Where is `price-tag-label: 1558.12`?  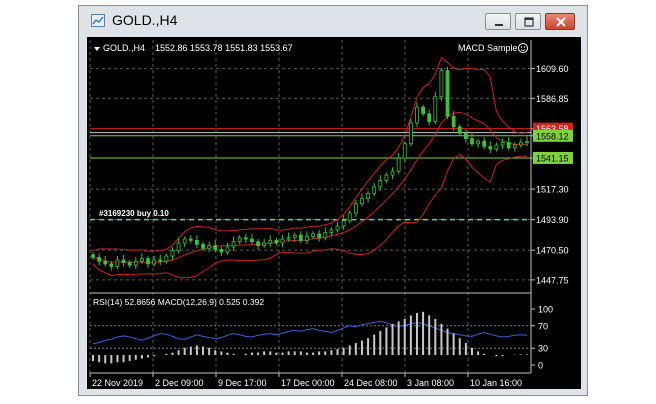
price-tag-label: 1558.12 is located at coordinates (552, 136).